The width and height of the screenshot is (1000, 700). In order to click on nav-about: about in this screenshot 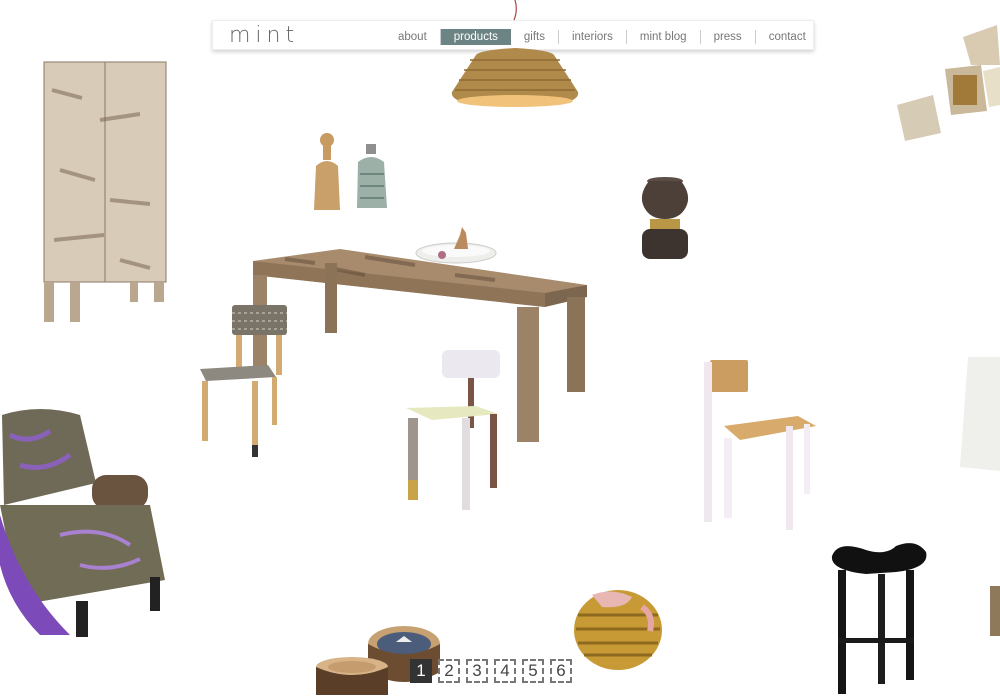, I will do `click(412, 37)`.